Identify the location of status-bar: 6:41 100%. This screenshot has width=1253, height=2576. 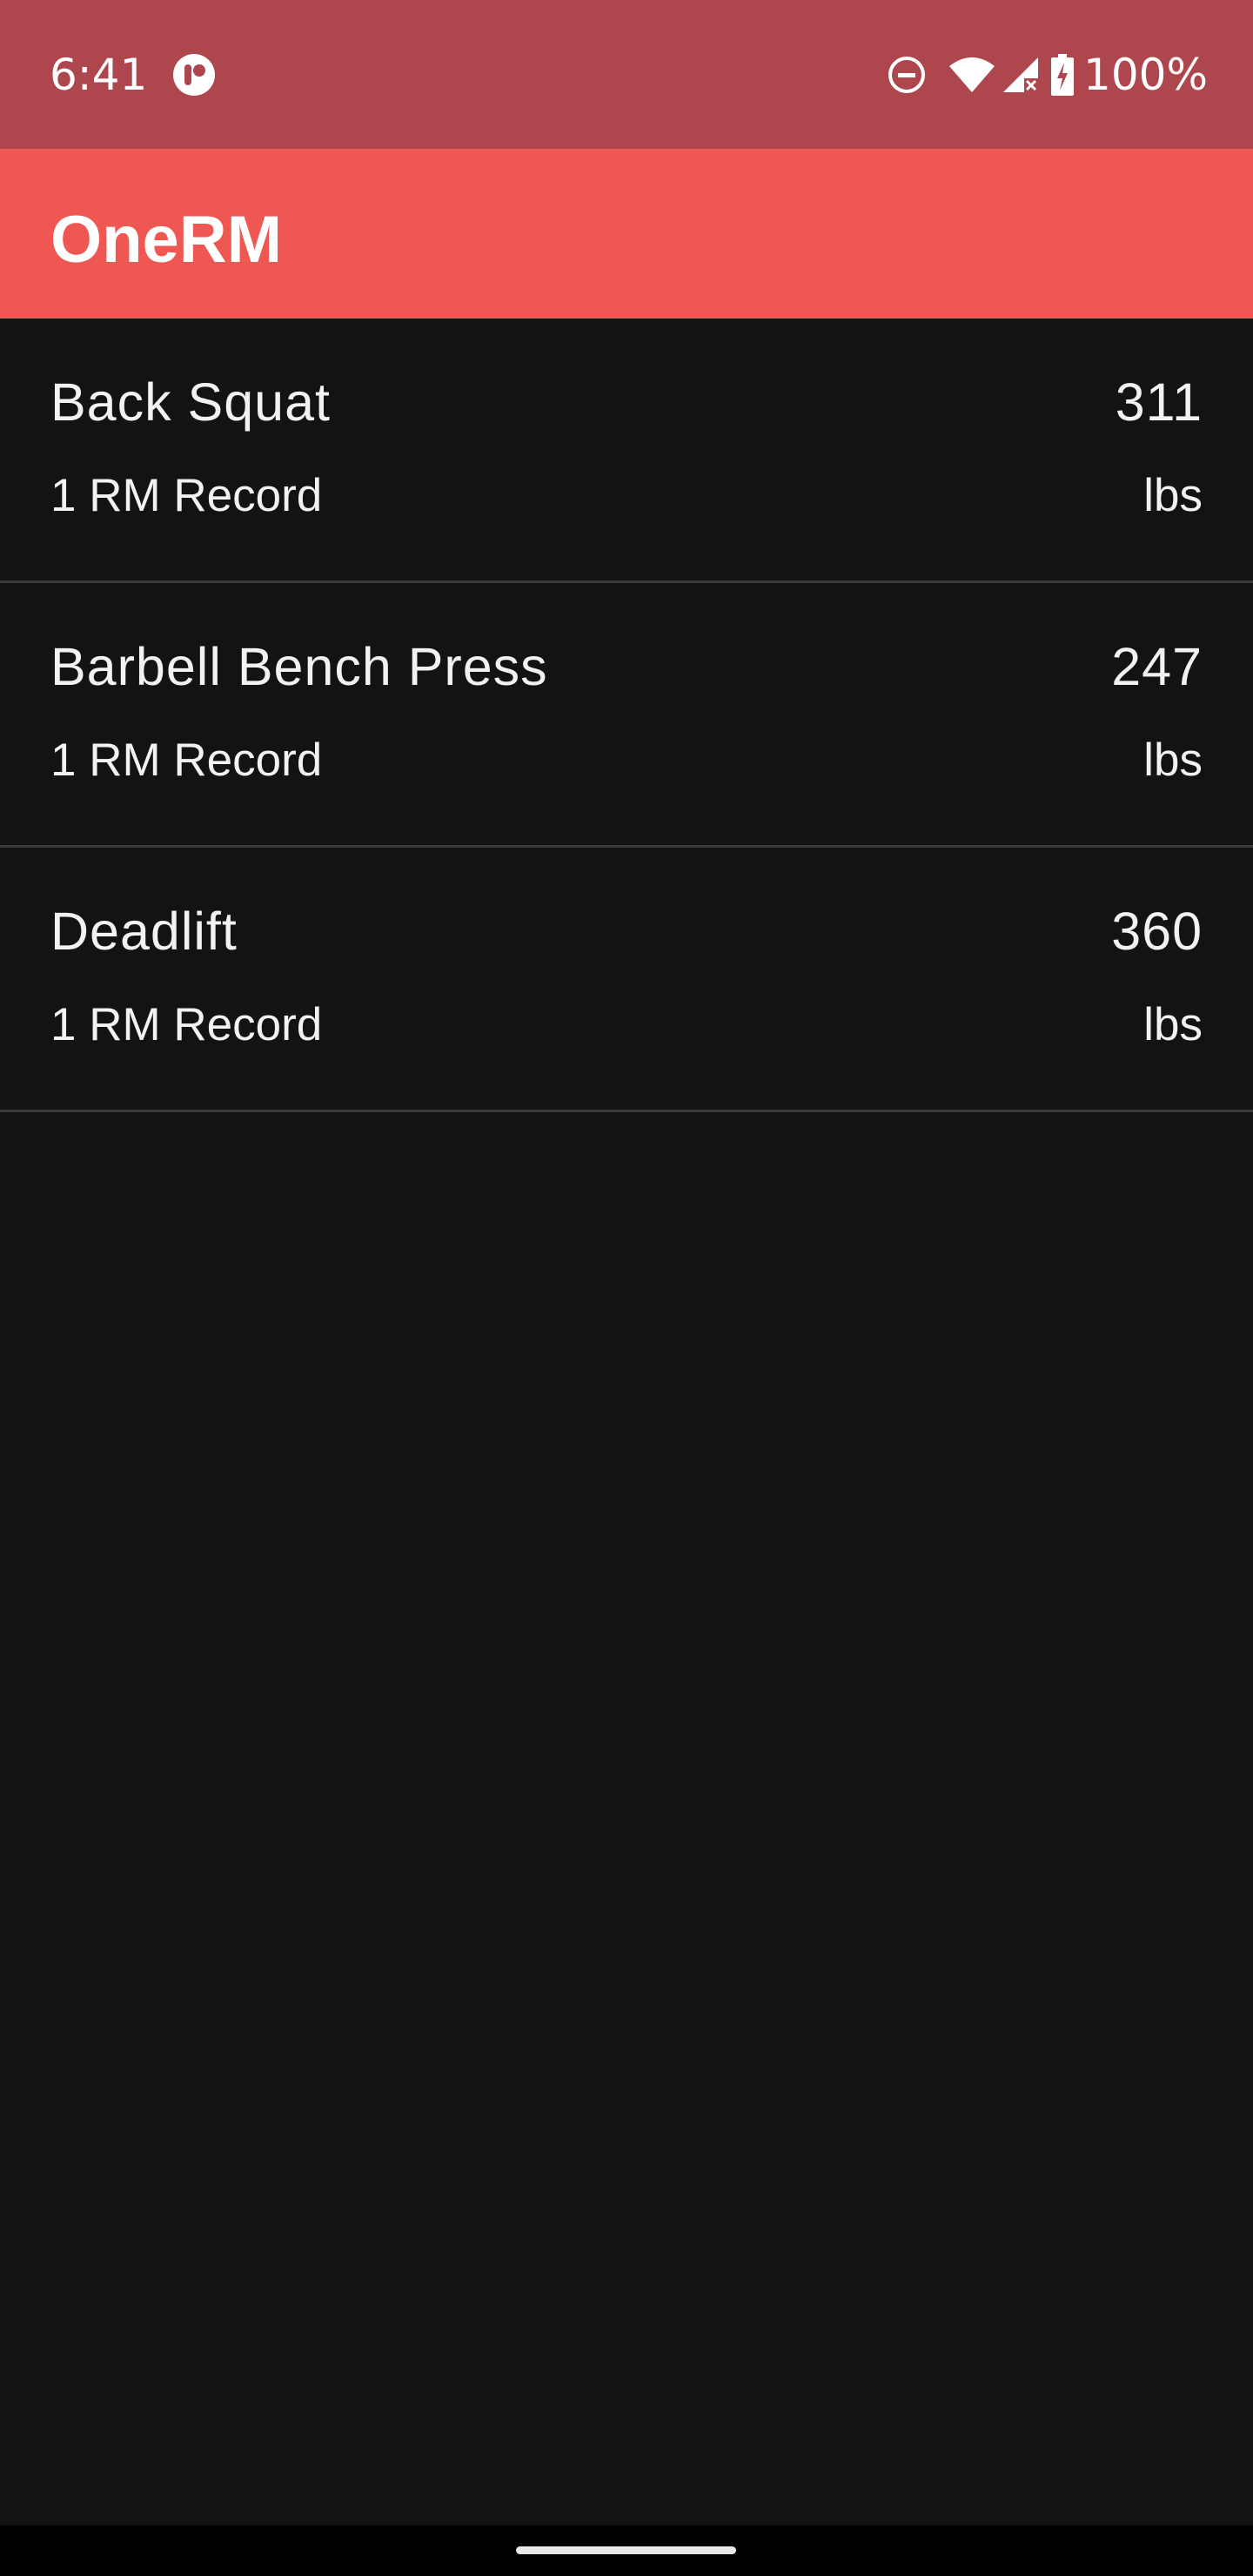
(626, 74).